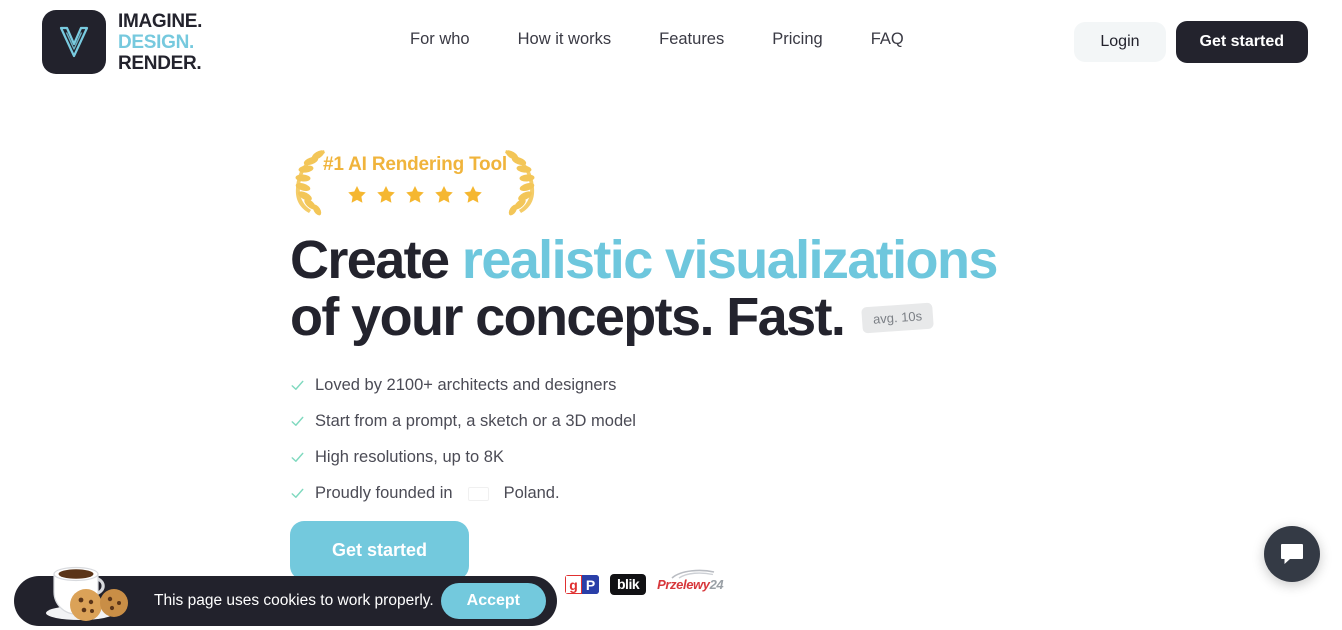  What do you see at coordinates (693, 574) in the screenshot?
I see `swoosh-icon` at bounding box center [693, 574].